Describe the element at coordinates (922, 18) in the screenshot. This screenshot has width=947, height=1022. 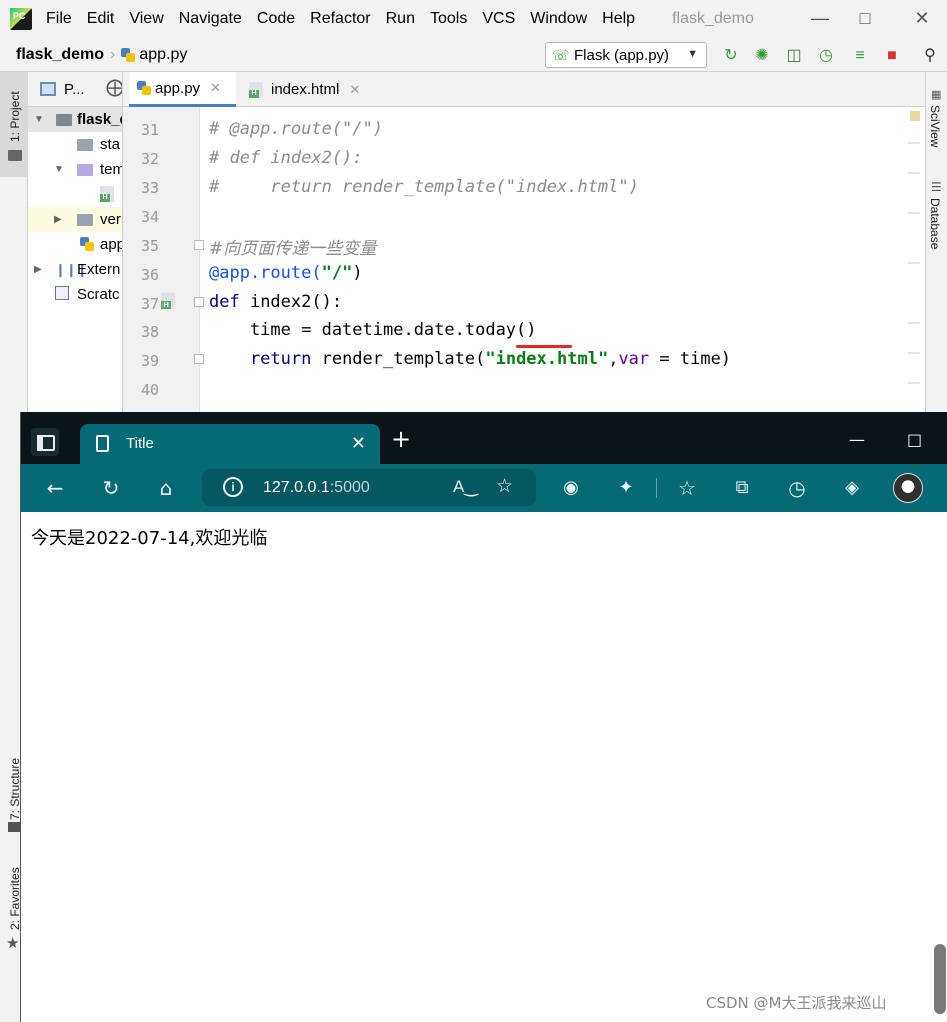
I see `close-icon: ✕` at that location.